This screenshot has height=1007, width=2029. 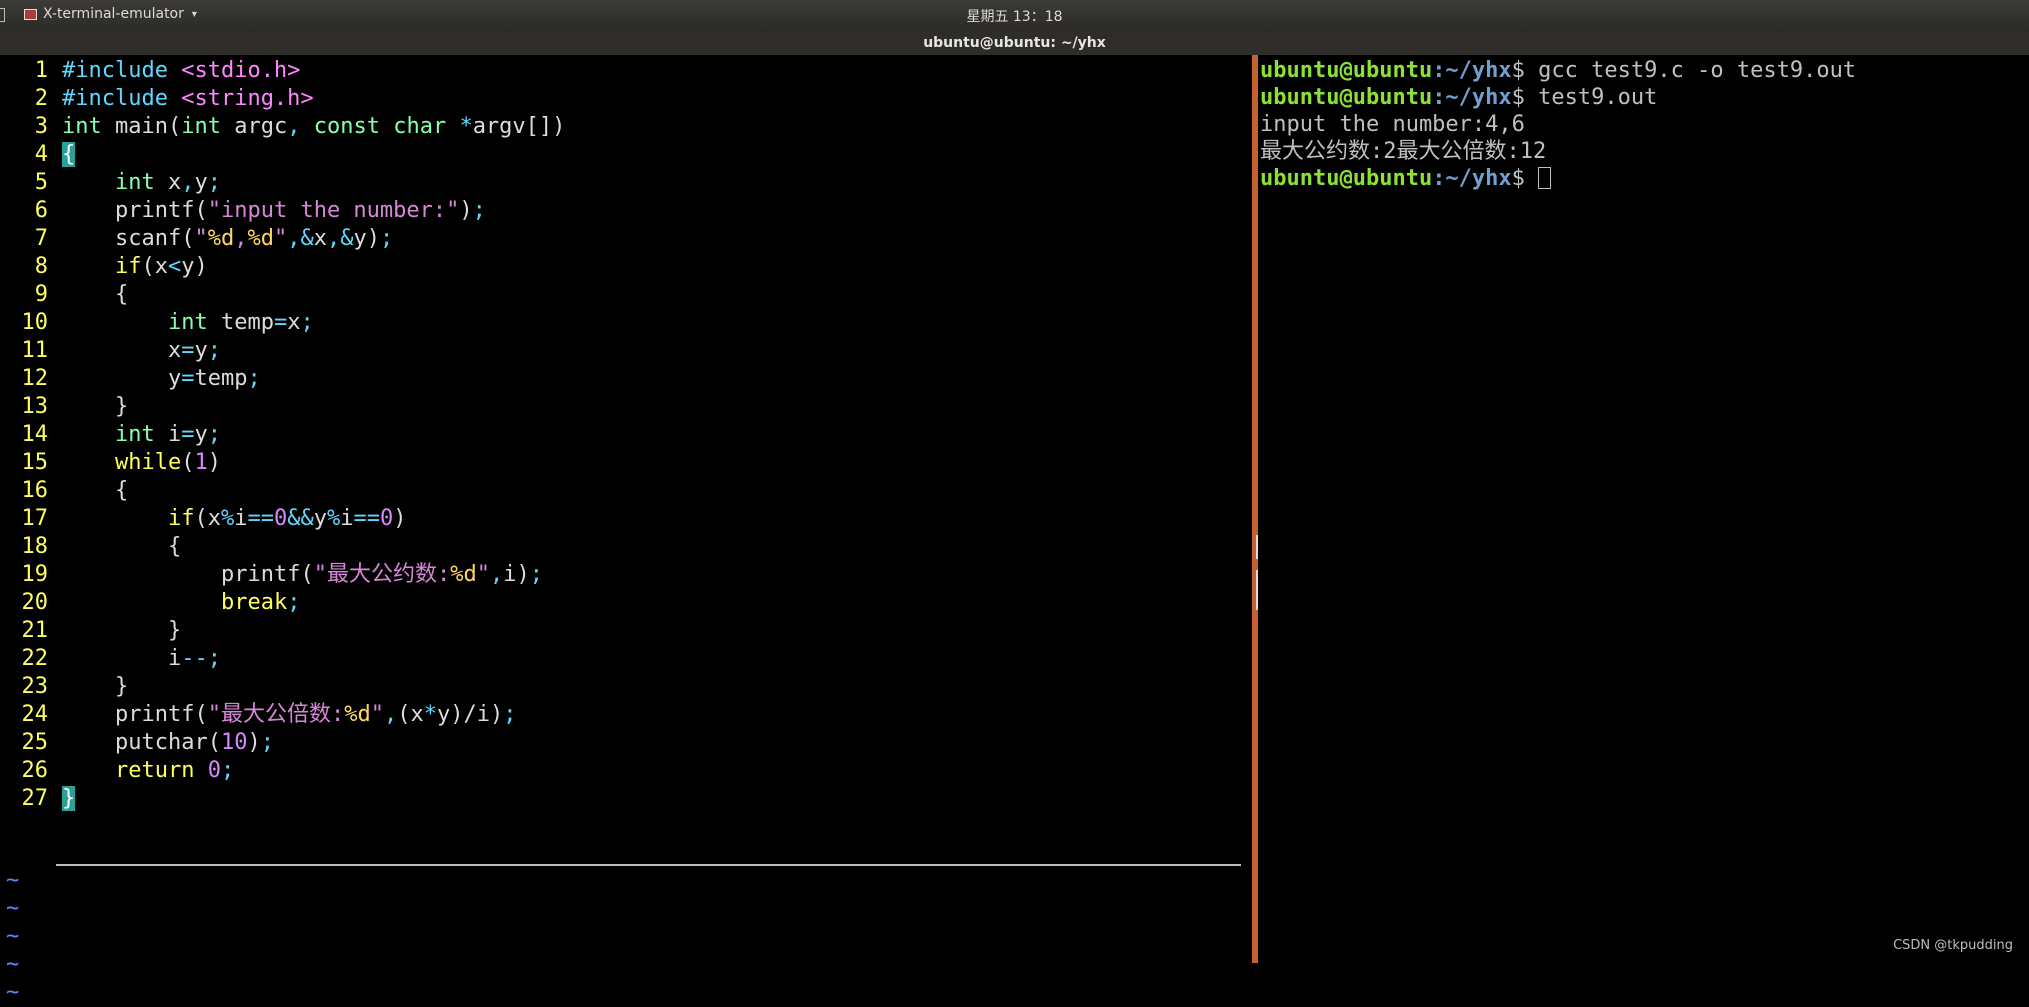 I want to click on line-text: while(1), so click(x=141, y=462).